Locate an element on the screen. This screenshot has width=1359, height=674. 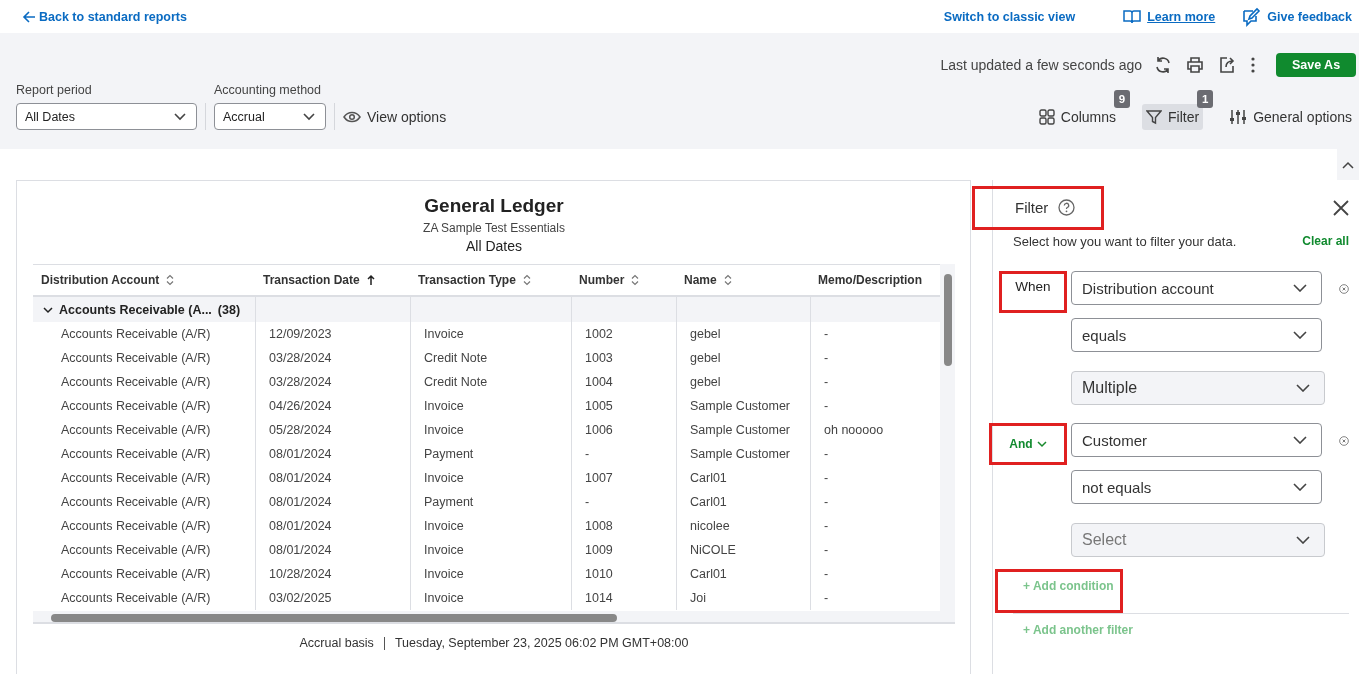
table-cell: 1003 is located at coordinates (599, 358).